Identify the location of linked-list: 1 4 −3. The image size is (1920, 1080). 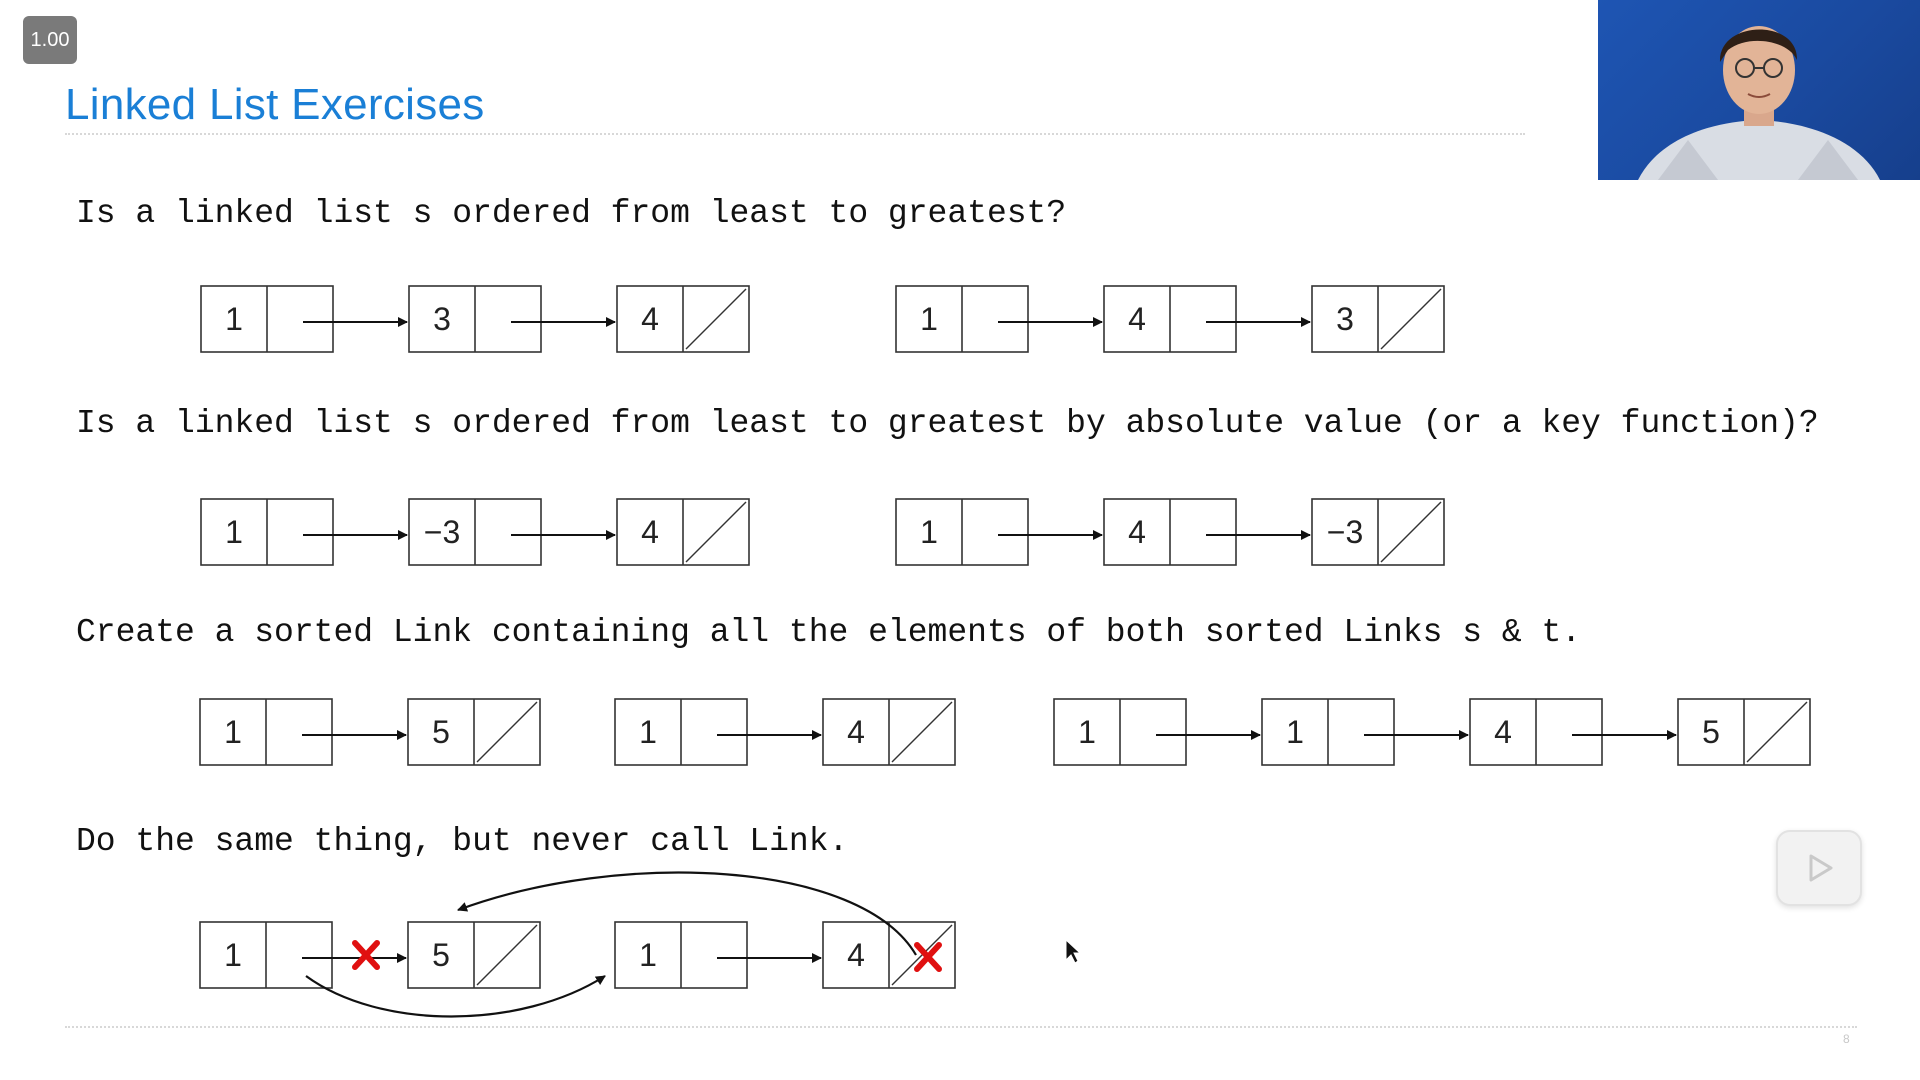
(1170, 532).